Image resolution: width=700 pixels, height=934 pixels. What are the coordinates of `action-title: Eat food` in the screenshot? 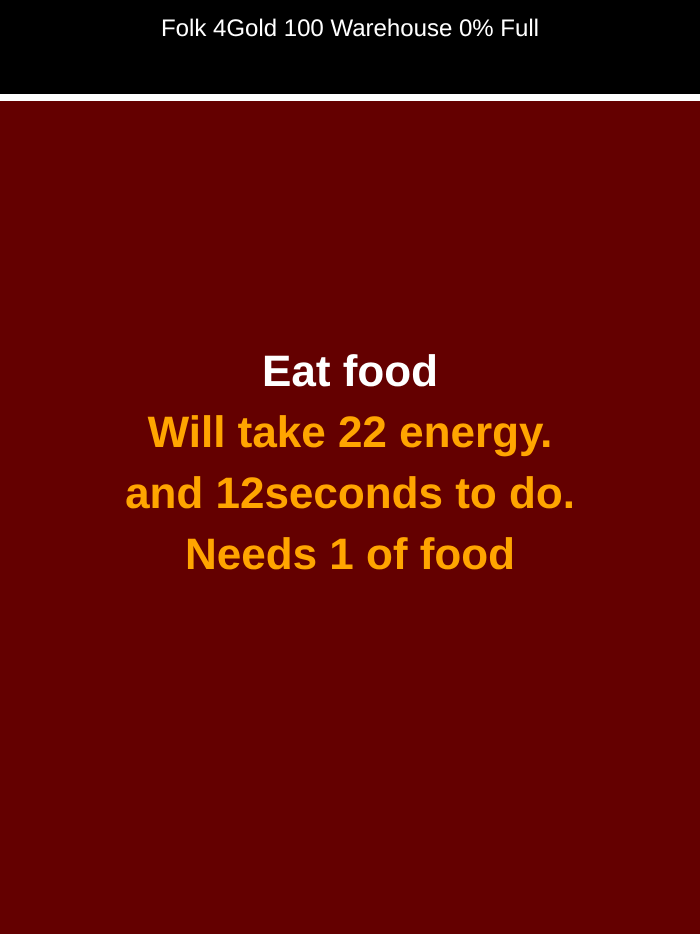 It's located at (350, 372).